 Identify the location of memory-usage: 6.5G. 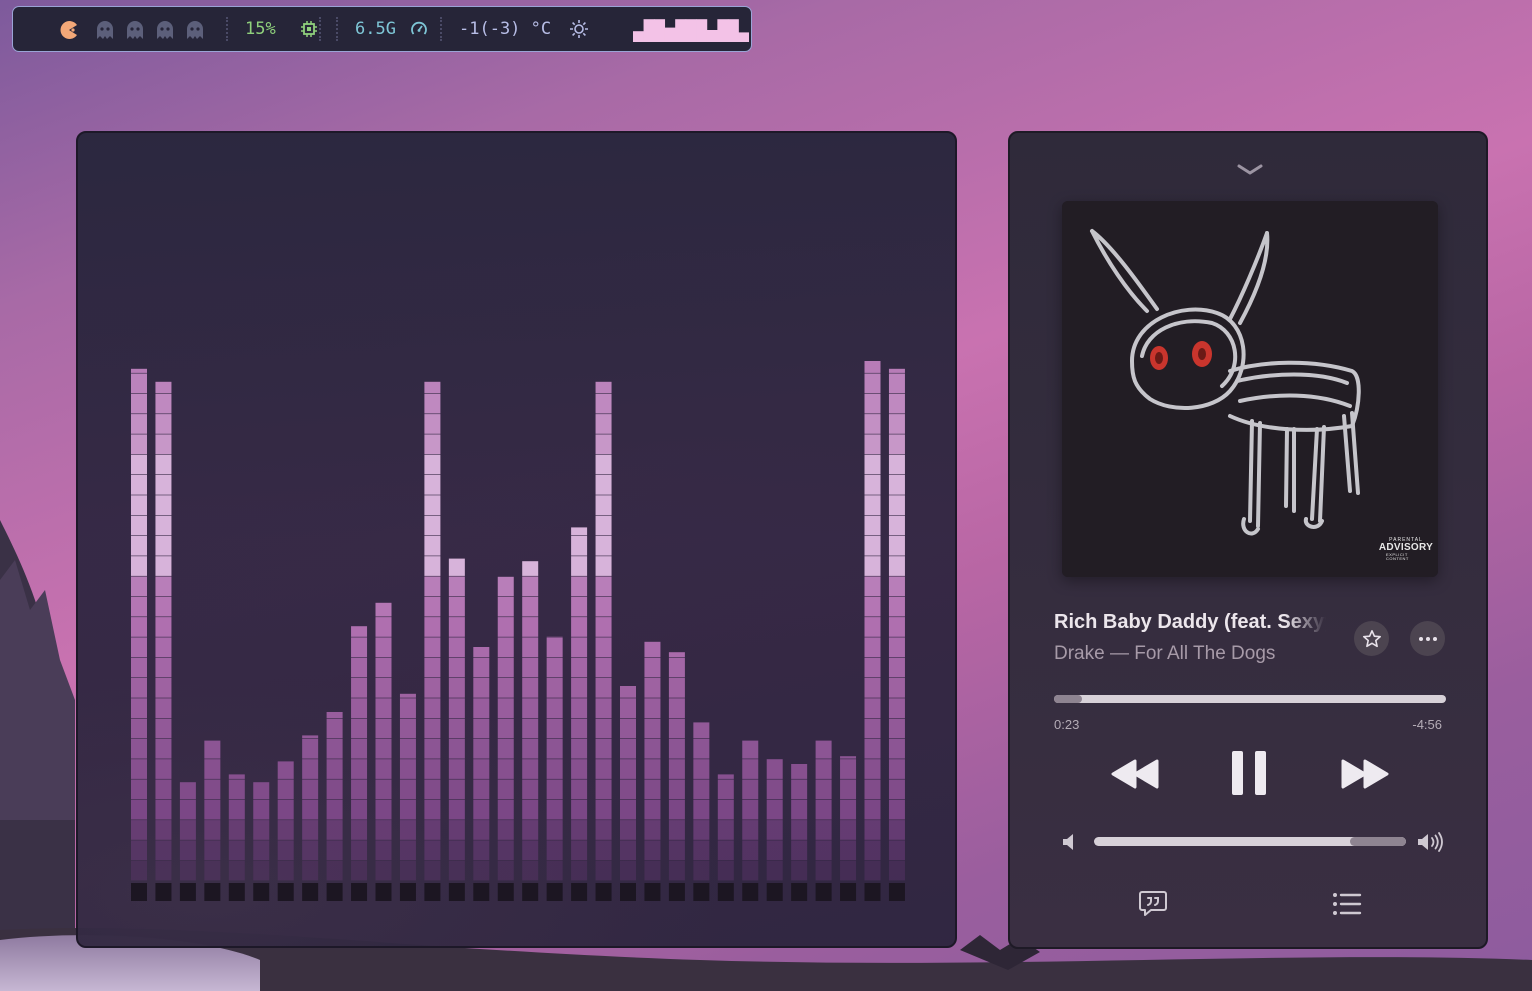
(375, 29).